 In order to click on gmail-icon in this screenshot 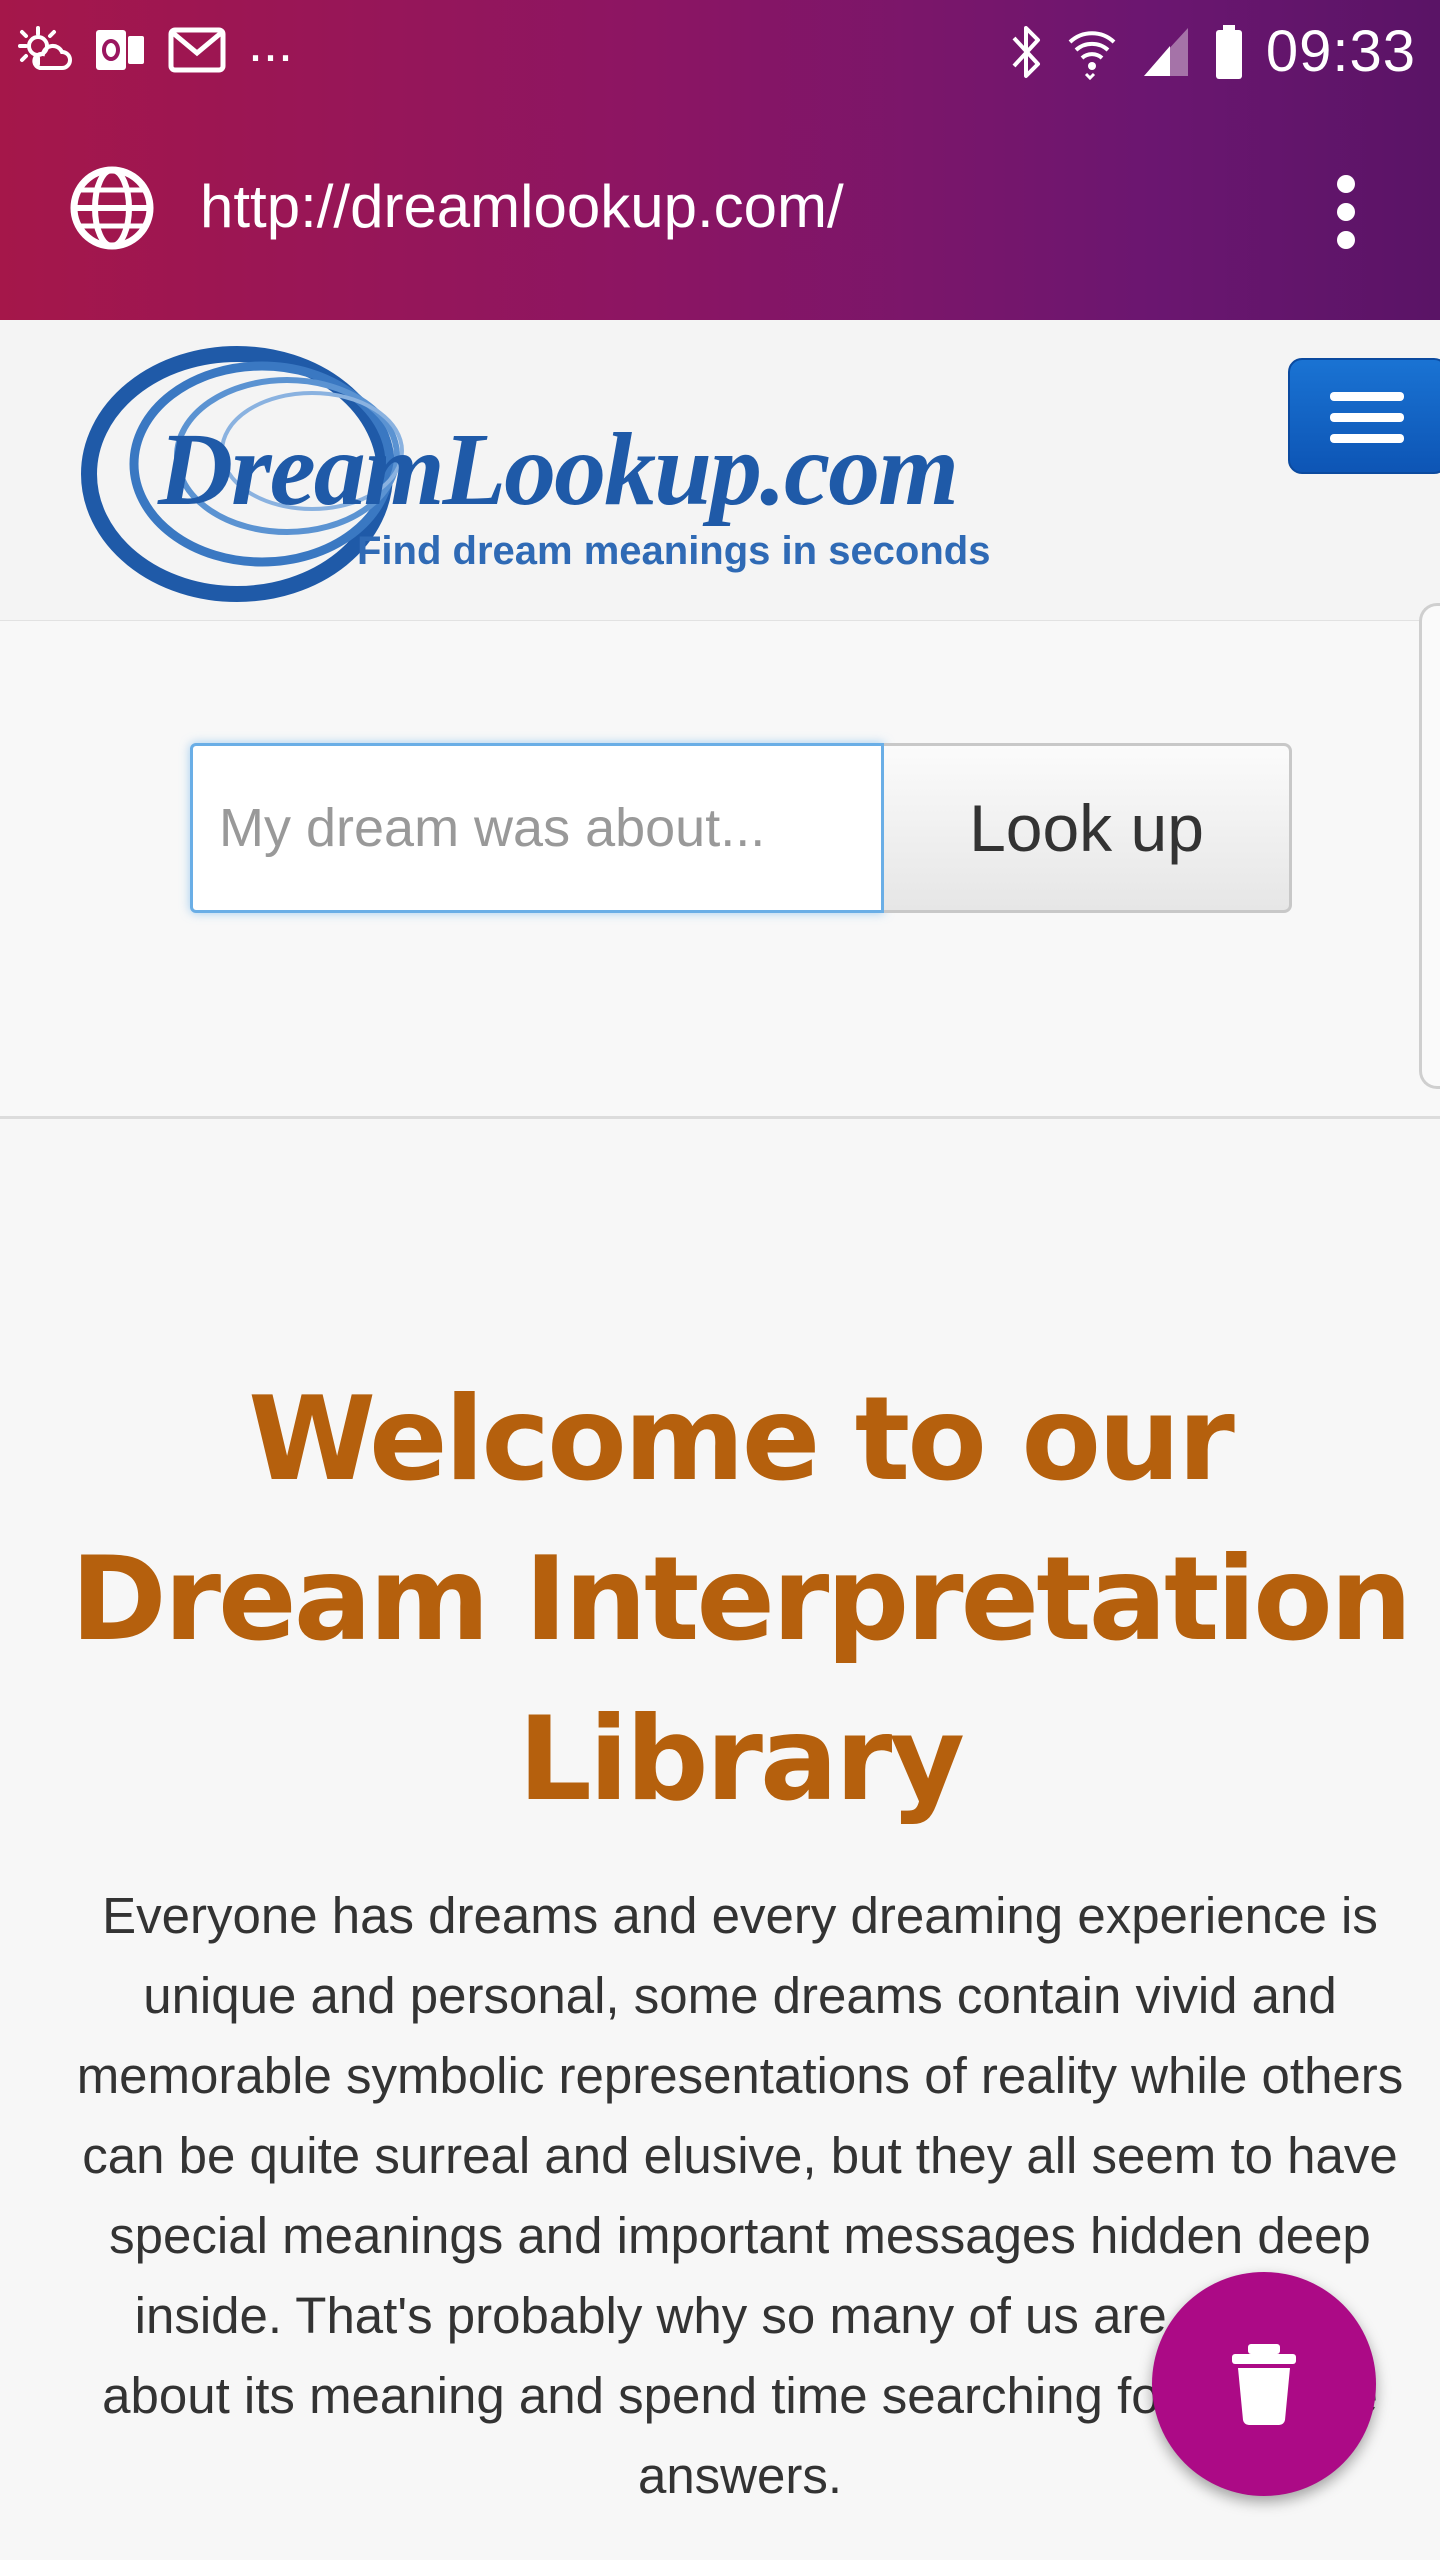, I will do `click(197, 50)`.